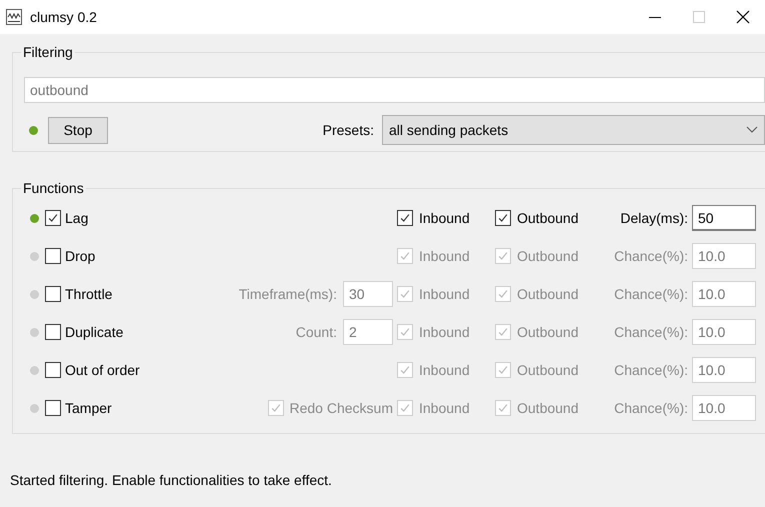  I want to click on presets-dropdown: all sending packets, so click(573, 130).